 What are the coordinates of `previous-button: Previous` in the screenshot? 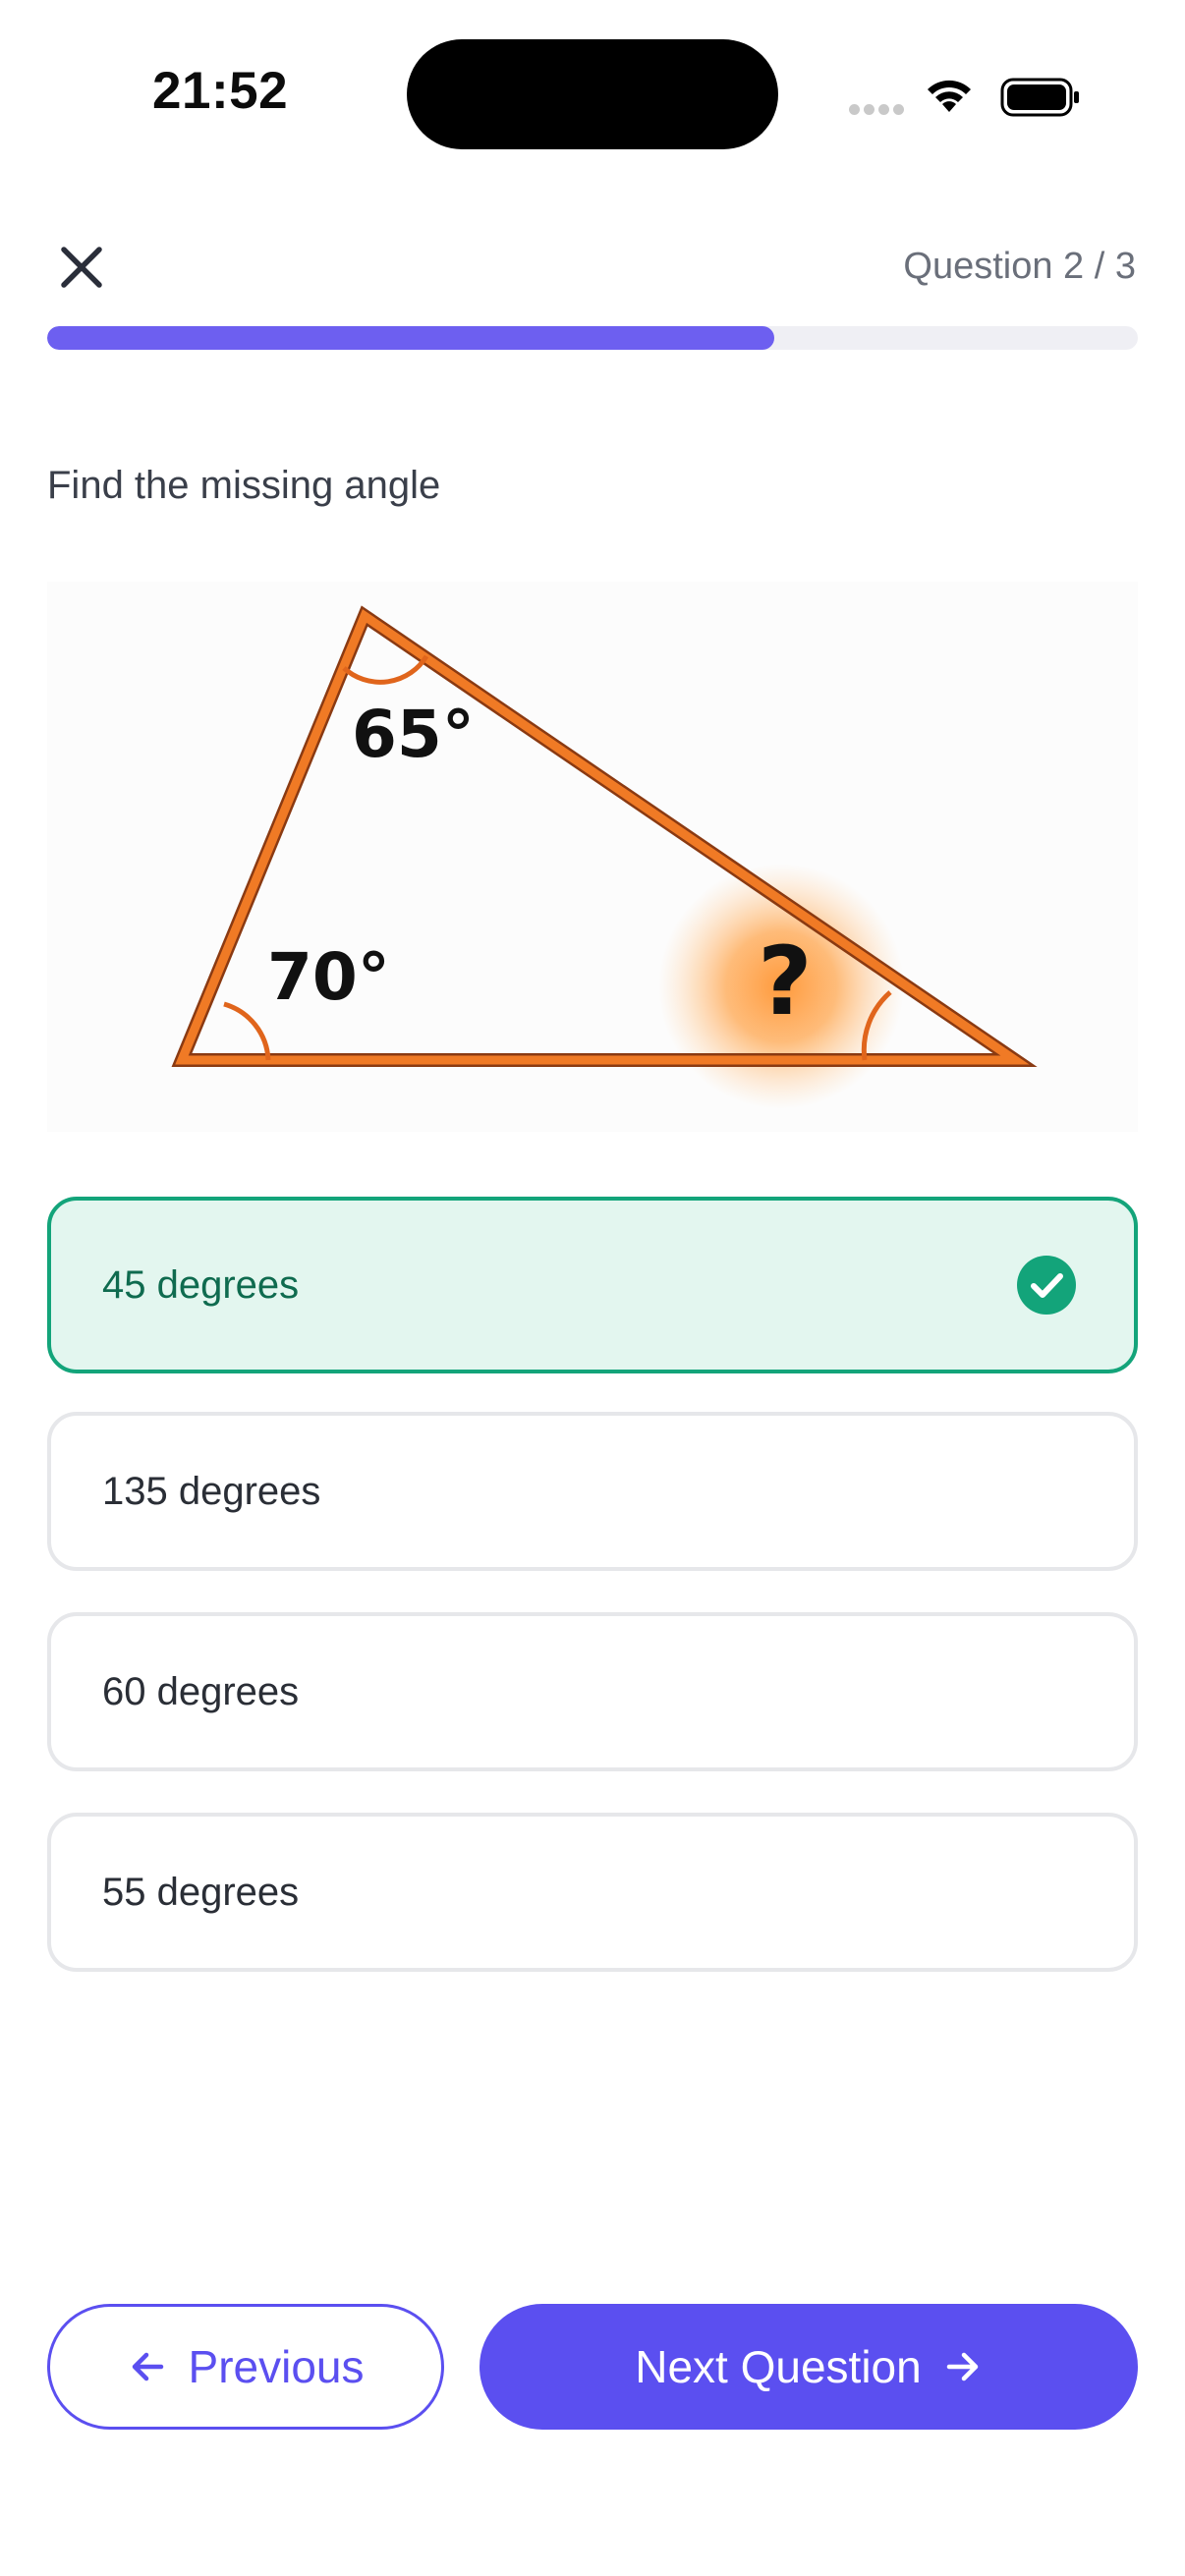 It's located at (246, 2367).